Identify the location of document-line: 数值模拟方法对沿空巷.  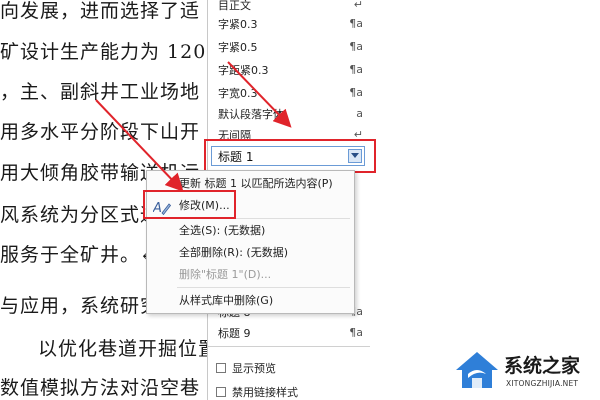
(100, 388).